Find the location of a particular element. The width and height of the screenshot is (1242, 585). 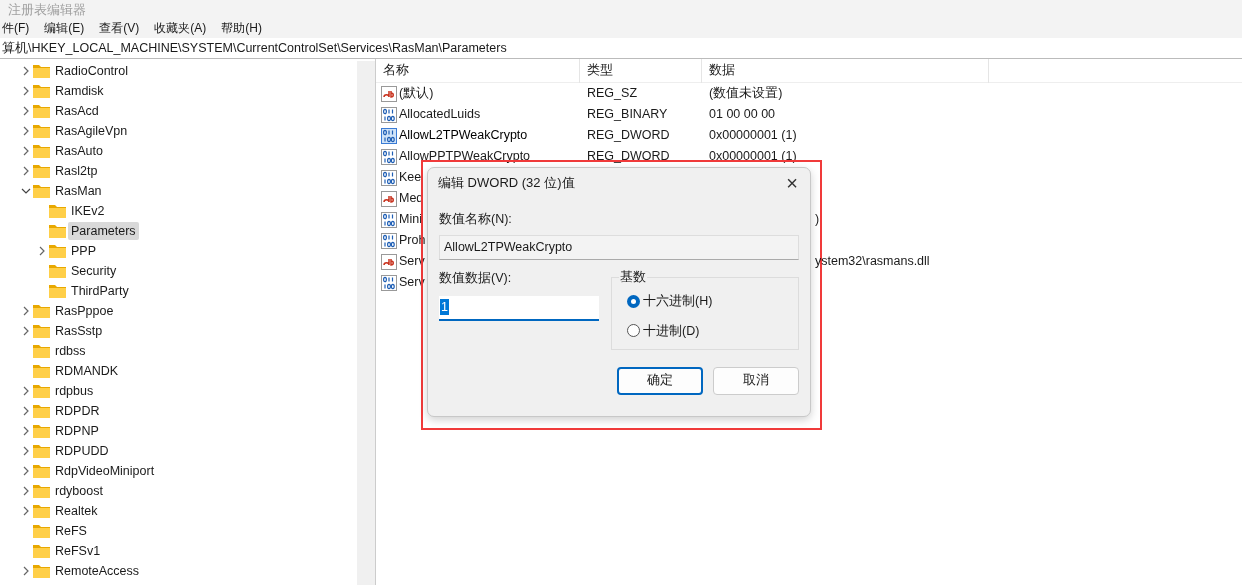

tree-item: RasMan is located at coordinates (78, 191).